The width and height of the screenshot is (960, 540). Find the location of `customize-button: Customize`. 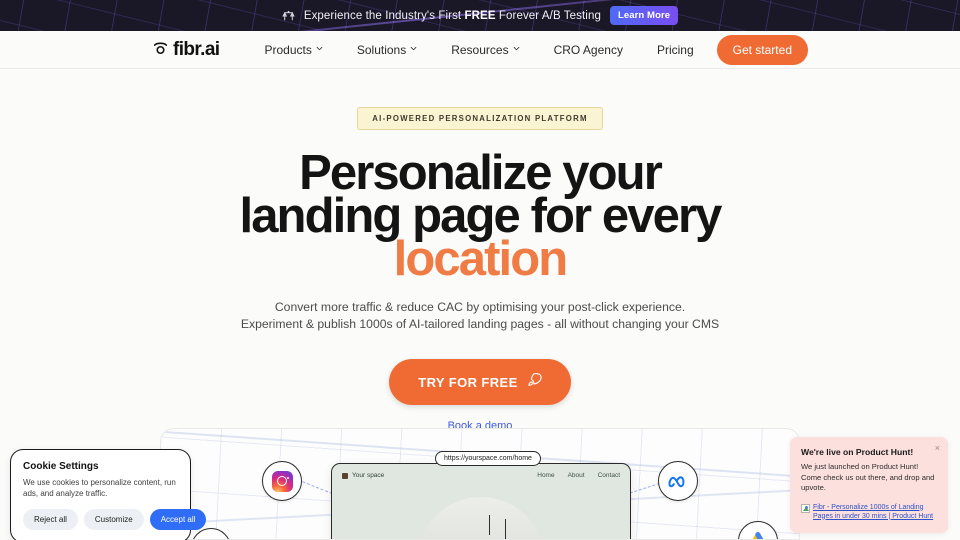

customize-button: Customize is located at coordinates (113, 519).